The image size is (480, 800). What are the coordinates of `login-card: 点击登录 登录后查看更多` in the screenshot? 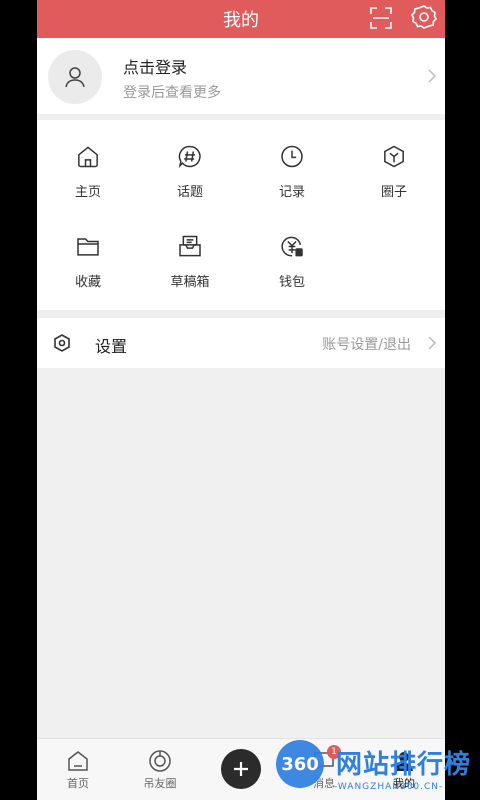 It's located at (241, 76).